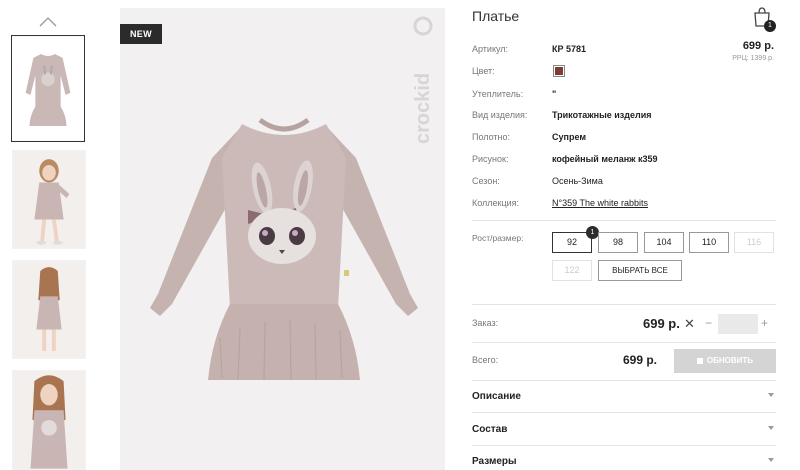 The height and width of the screenshot is (470, 800). What do you see at coordinates (49, 199) in the screenshot?
I see `thumbnail-model-front` at bounding box center [49, 199].